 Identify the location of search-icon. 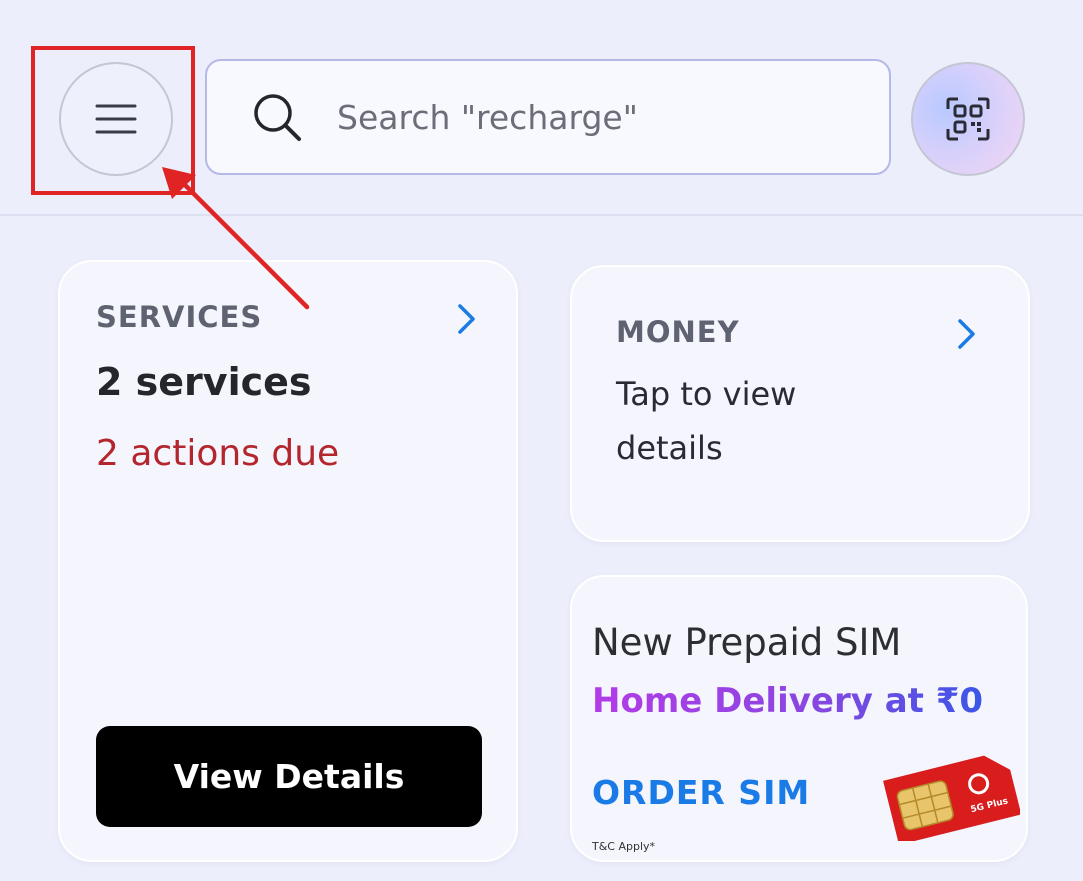
(277, 117).